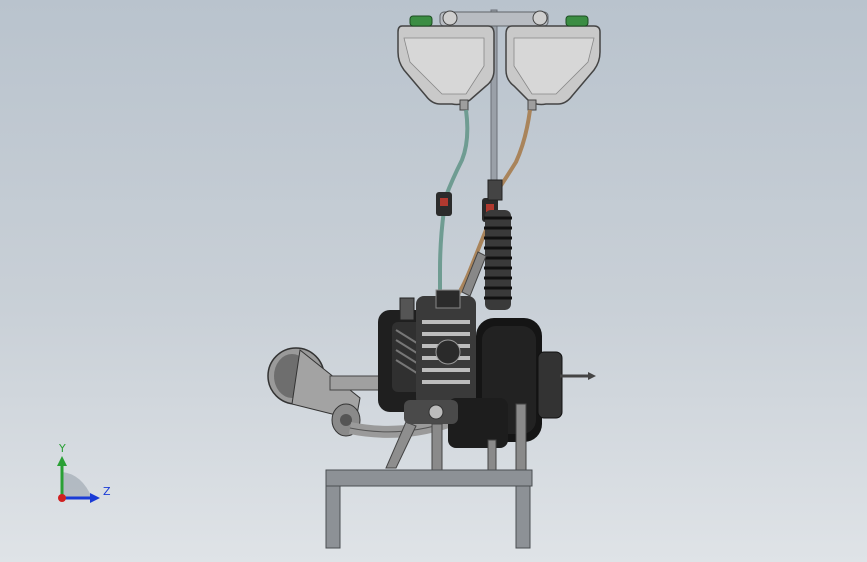 The height and width of the screenshot is (562, 867). I want to click on frame-rail, so click(355, 383).